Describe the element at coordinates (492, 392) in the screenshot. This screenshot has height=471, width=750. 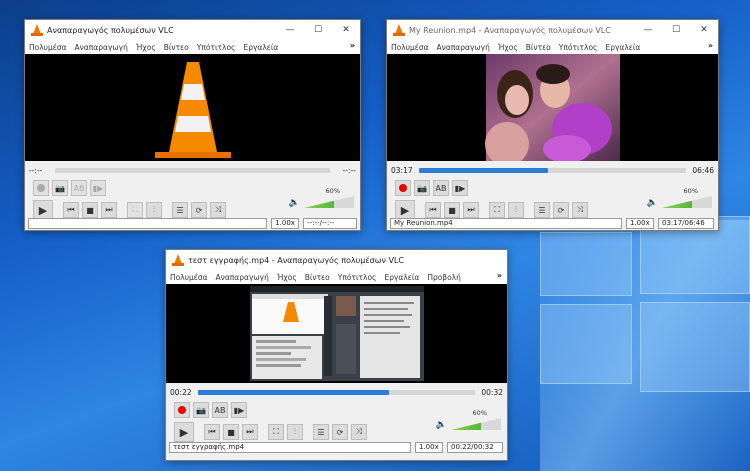
I see `total-time: 00:32` at that location.